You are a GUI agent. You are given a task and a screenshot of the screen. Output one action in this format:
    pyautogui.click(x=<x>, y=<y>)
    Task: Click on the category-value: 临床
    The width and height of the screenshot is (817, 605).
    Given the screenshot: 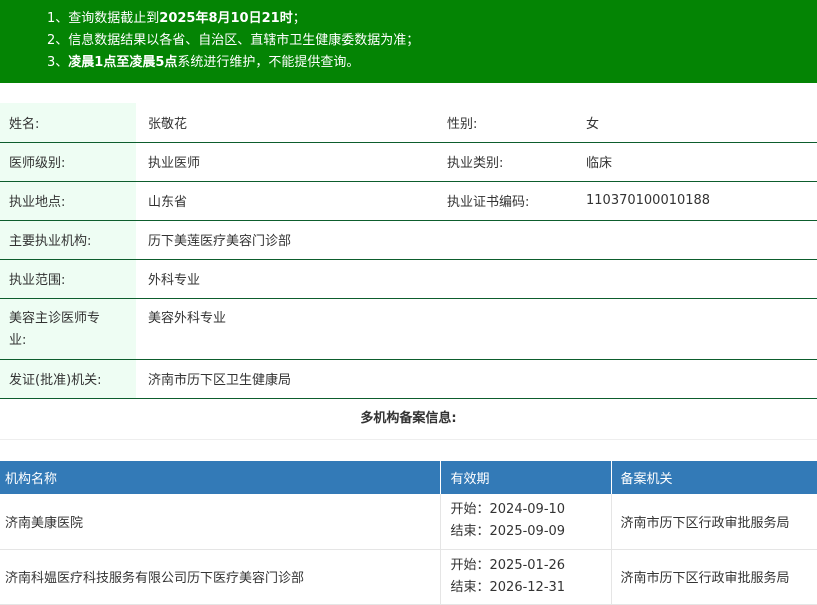 What is the action you would take?
    pyautogui.click(x=695, y=162)
    